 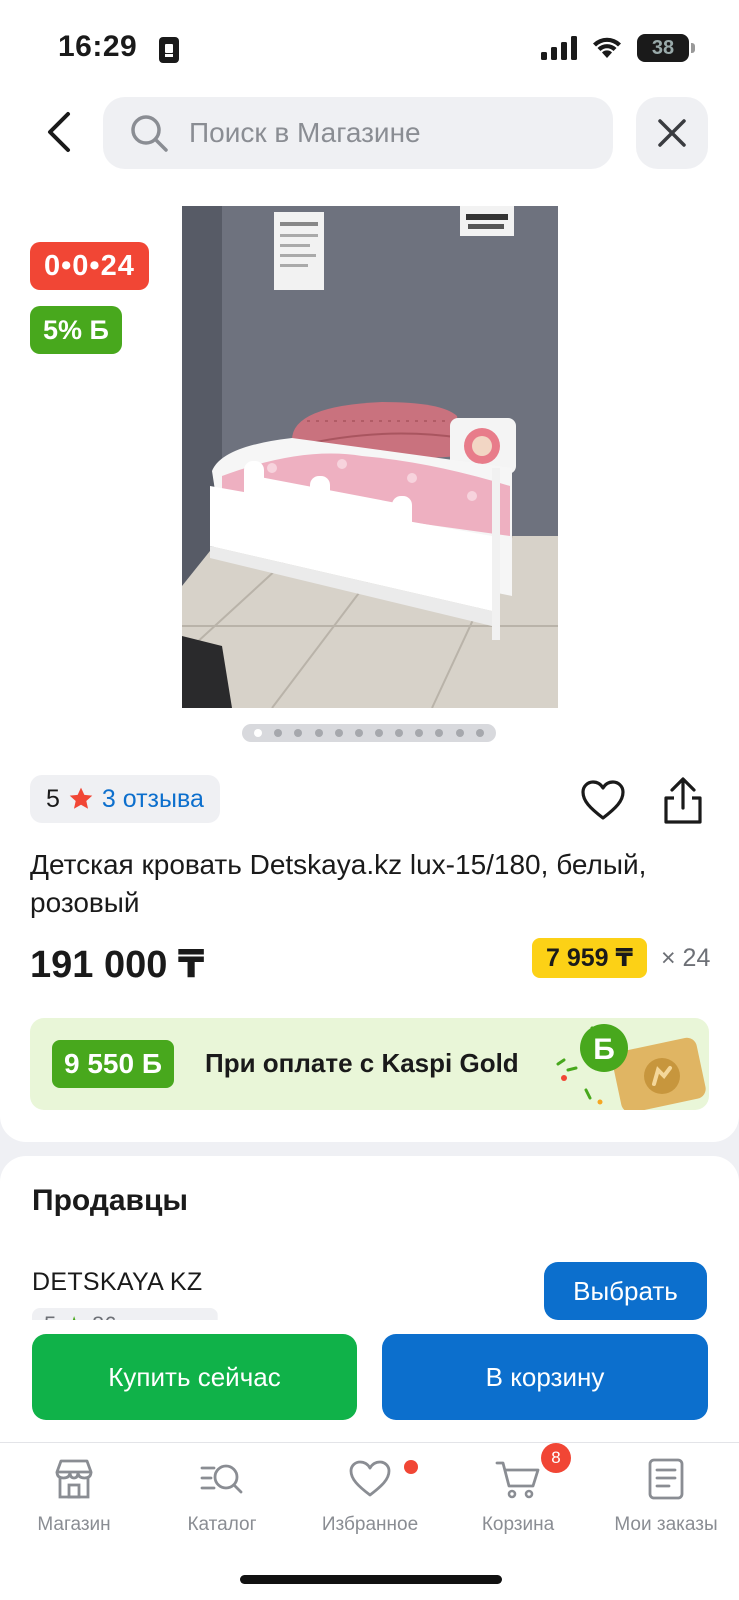 I want to click on product-price: 191 000 ₸, so click(x=117, y=965).